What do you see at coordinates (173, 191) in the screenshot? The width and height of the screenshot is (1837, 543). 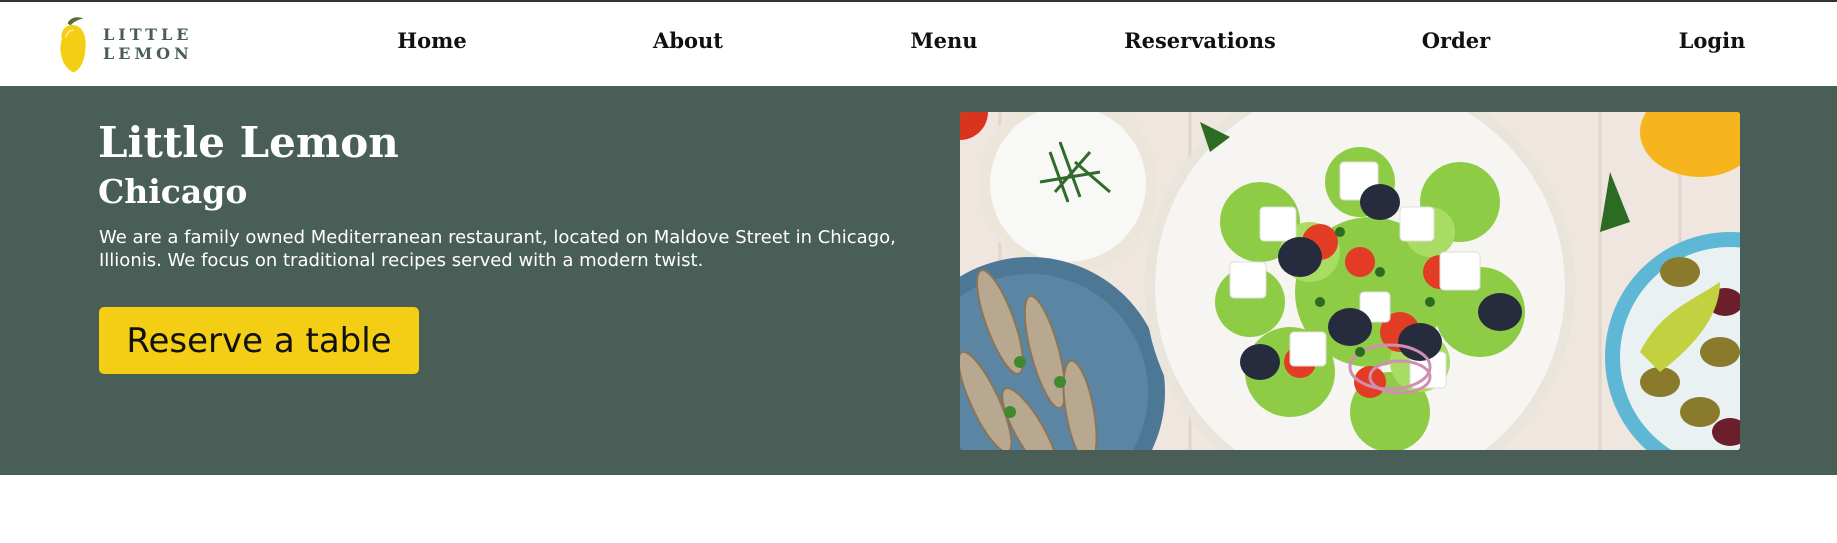 I see `hero-subtitle: Chicago` at bounding box center [173, 191].